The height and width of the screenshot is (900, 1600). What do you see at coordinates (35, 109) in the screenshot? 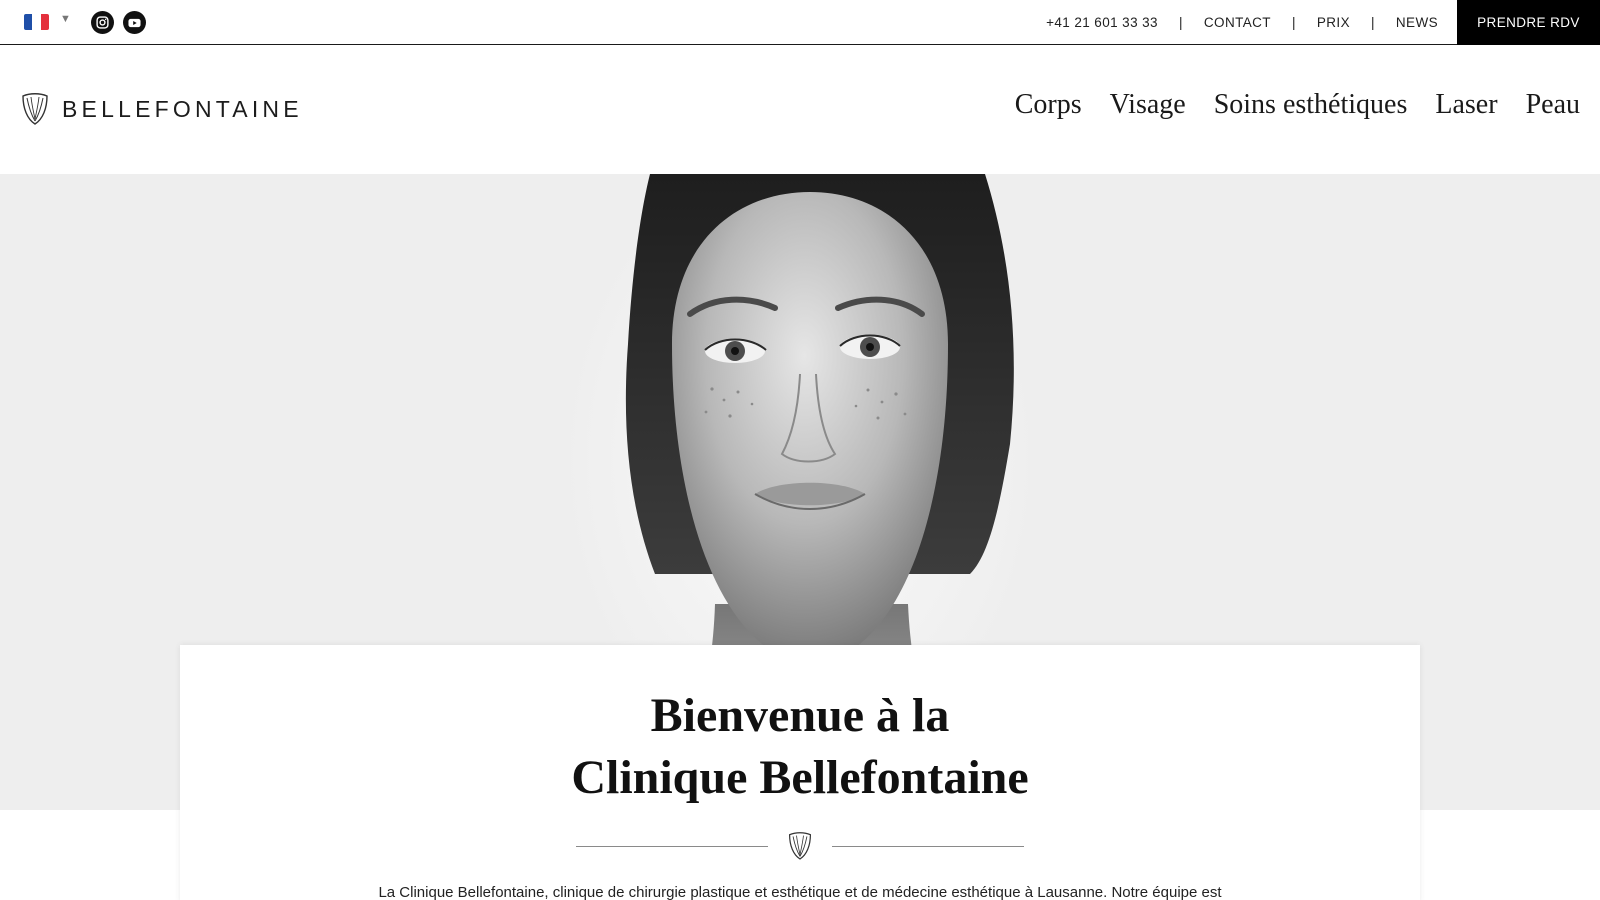
I see `bellefontaine-logo-icon` at bounding box center [35, 109].